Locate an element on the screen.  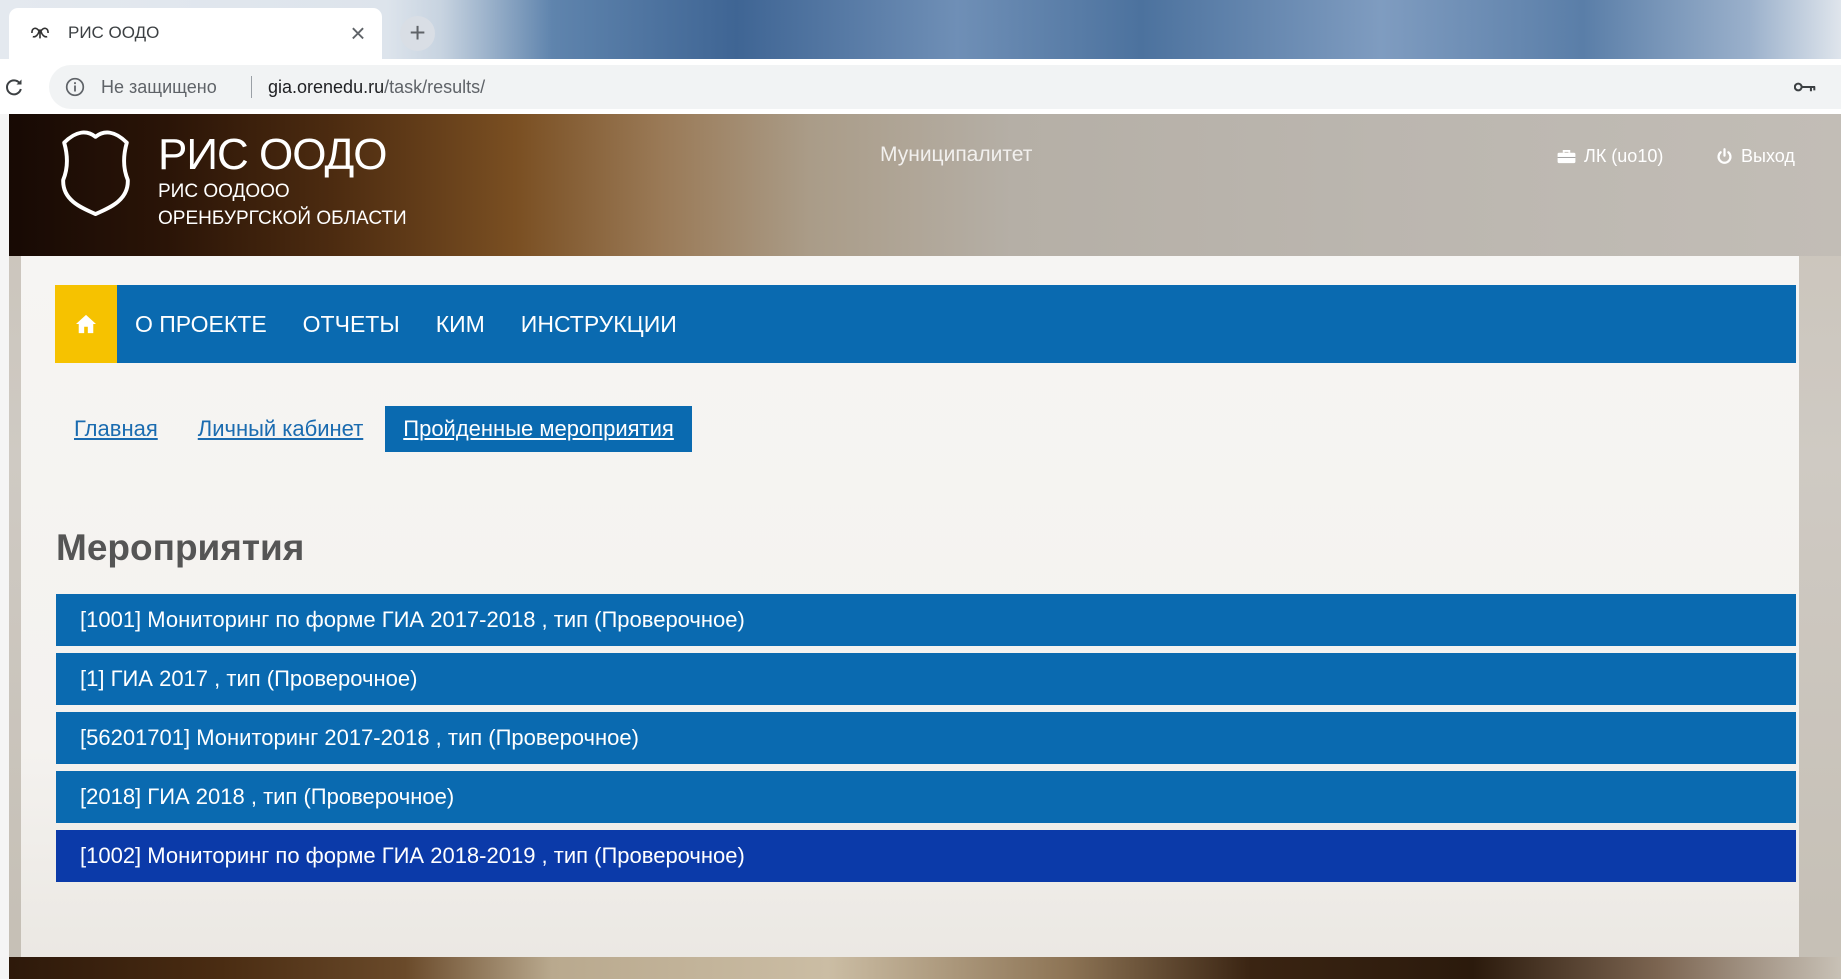
address-divider is located at coordinates (251, 87).